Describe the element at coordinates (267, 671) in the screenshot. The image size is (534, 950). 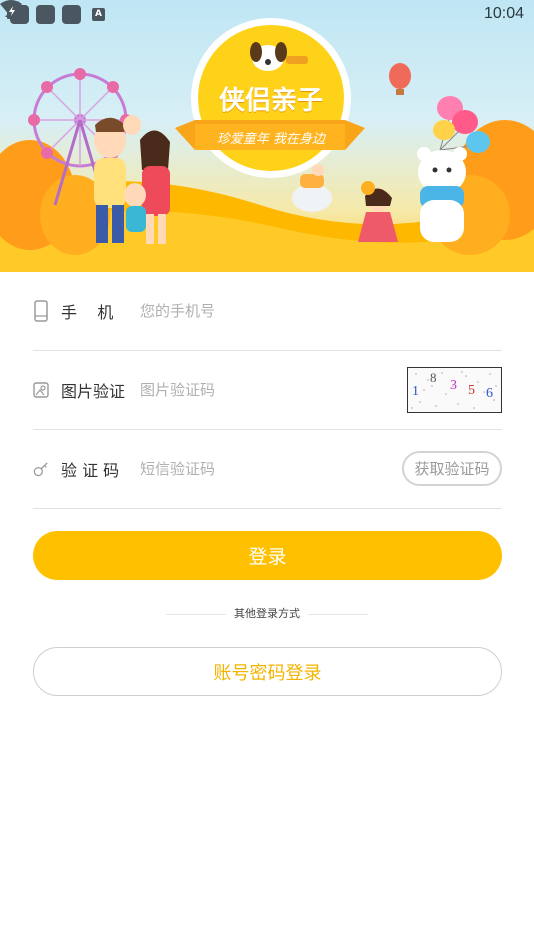
I see `account-password-login-button: 账号密码登录` at that location.